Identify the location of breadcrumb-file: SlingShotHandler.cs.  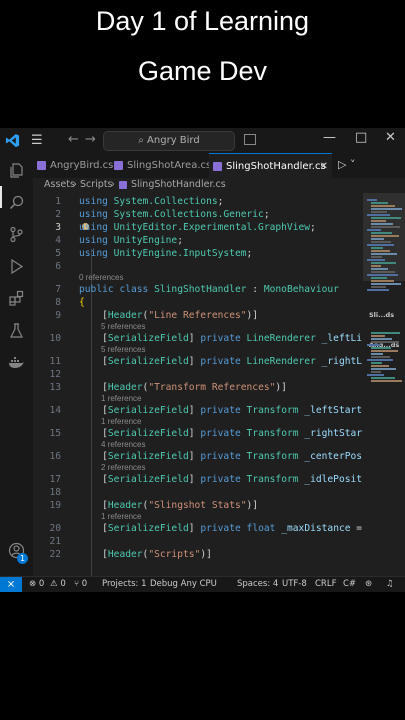
(178, 184).